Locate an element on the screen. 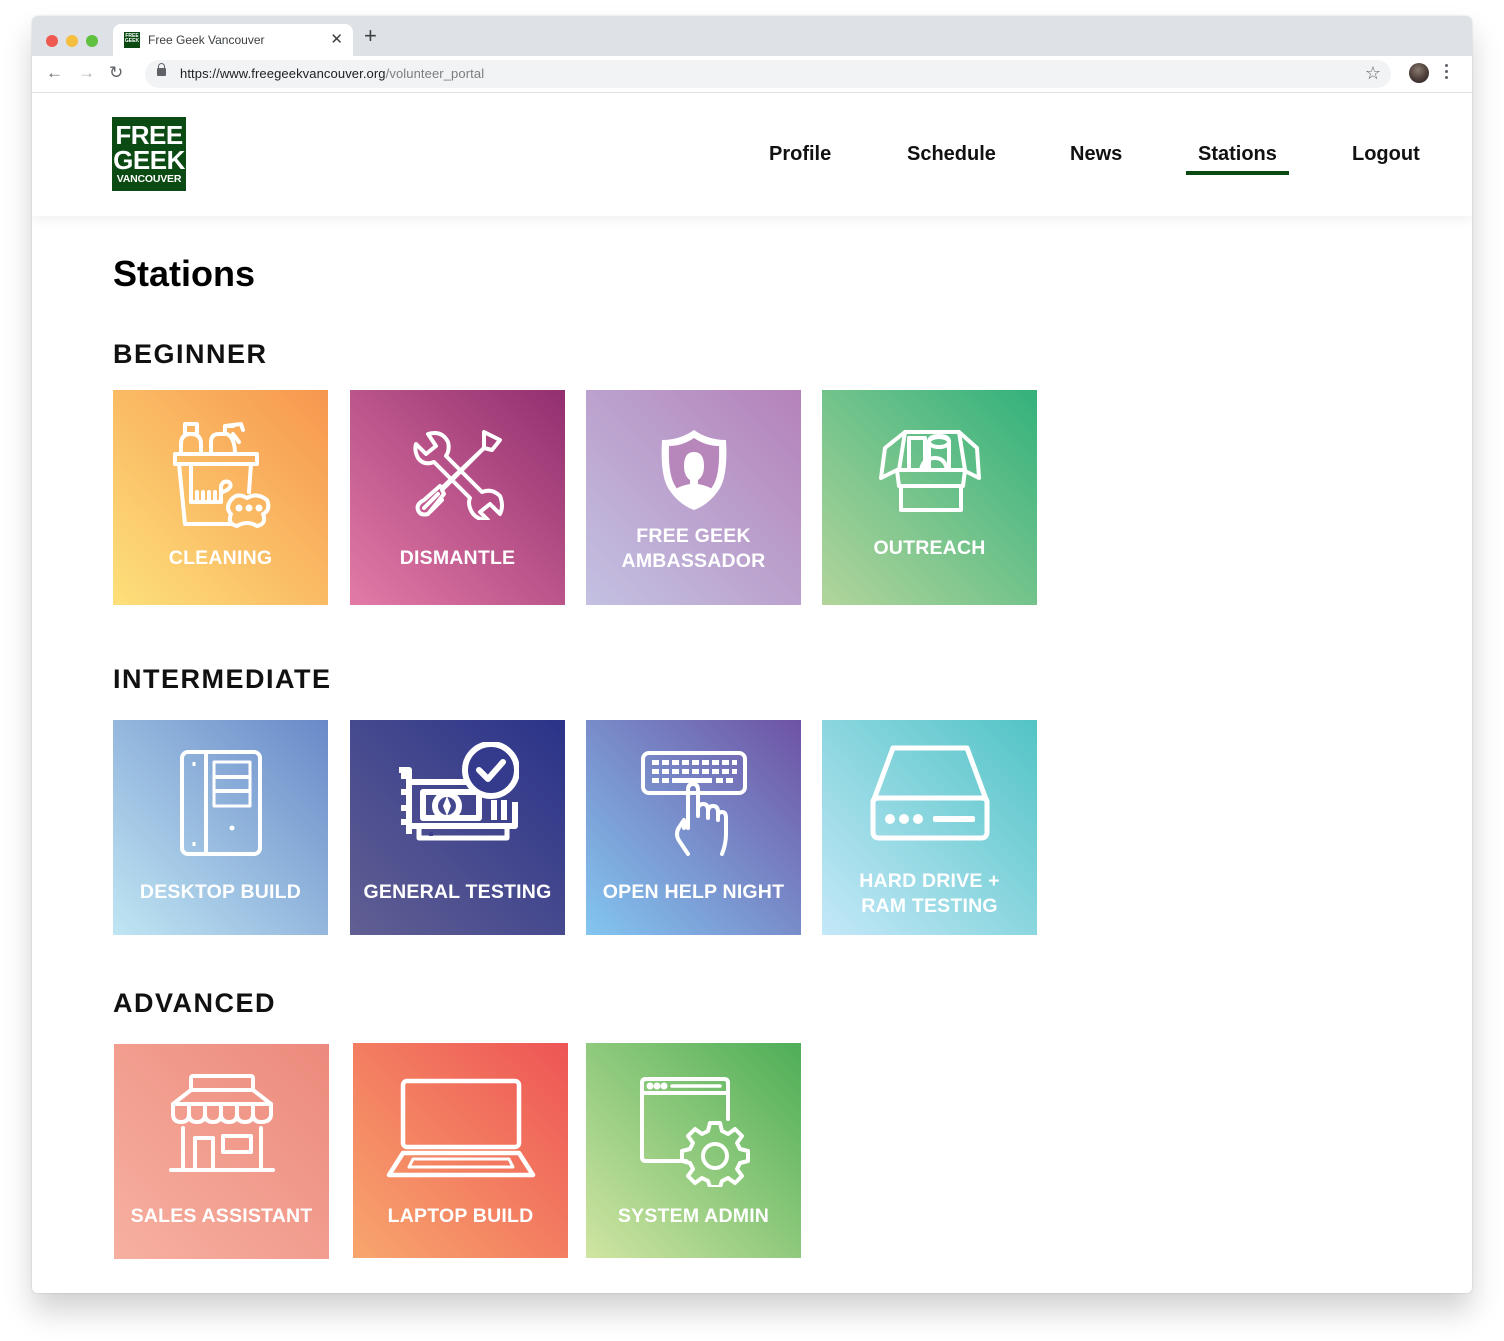  close-window-button is located at coordinates (52, 41).